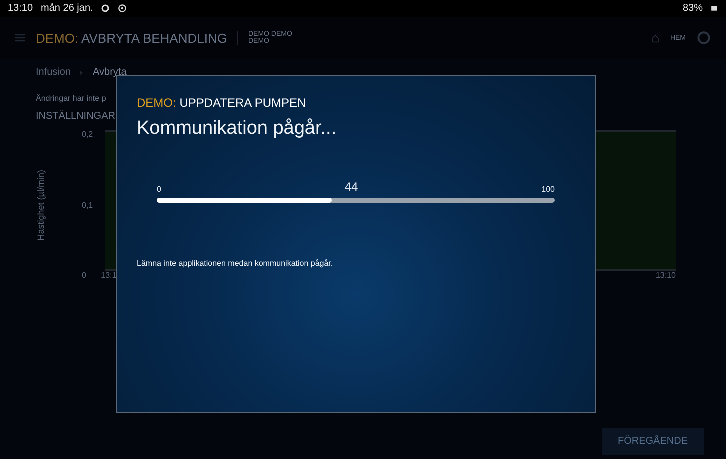 This screenshot has width=726, height=459. What do you see at coordinates (132, 38) in the screenshot?
I see `header-title: DEMO: AVBRYTA BEHANDLING` at bounding box center [132, 38].